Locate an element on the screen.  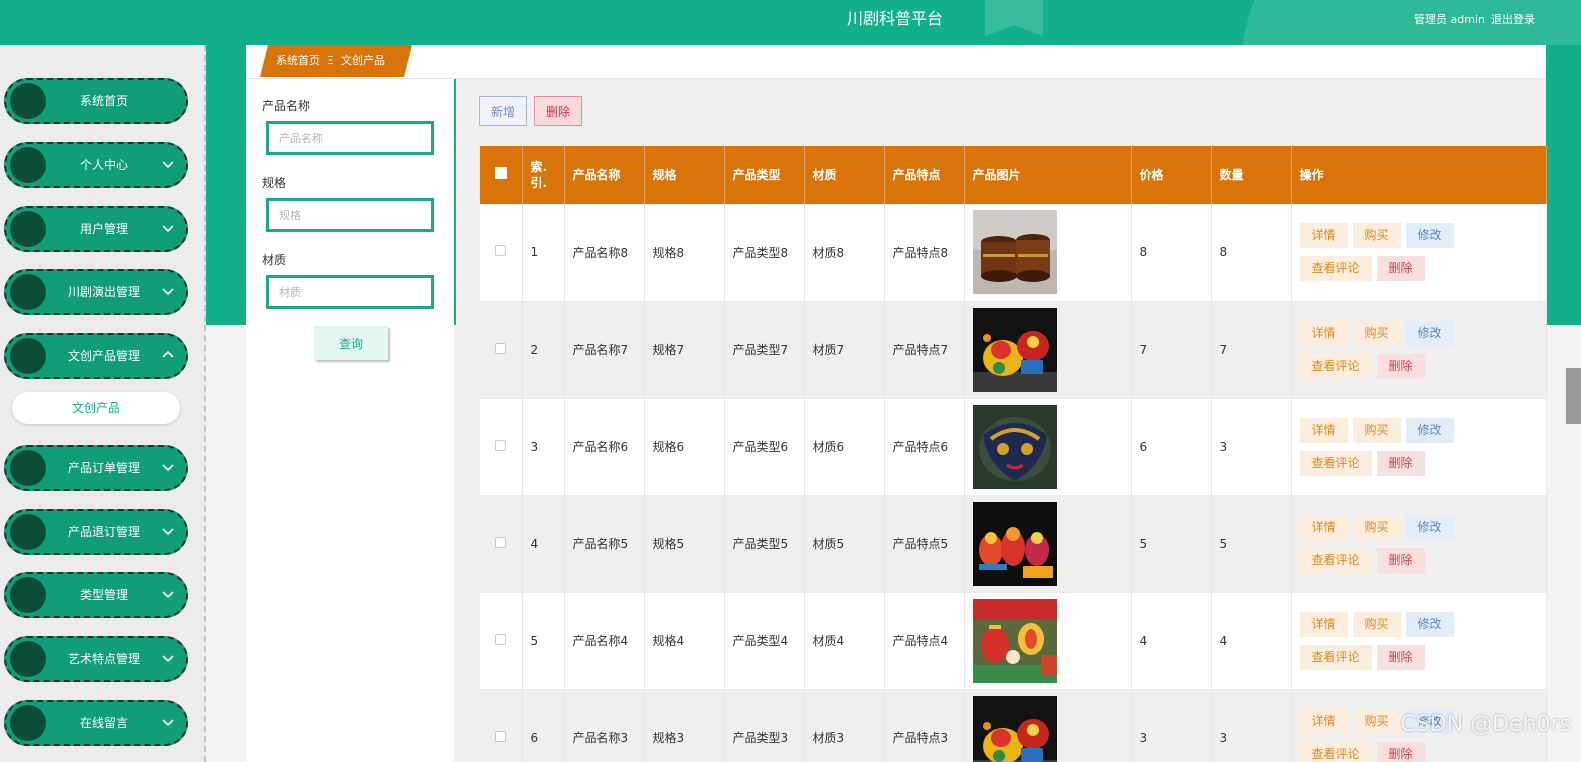
table-row: 5 产品名称4 规格4 产品类型4 材质4 产品特点4 4 4 详情 购买 修改 查看评论 删除 is located at coordinates (1013, 641).